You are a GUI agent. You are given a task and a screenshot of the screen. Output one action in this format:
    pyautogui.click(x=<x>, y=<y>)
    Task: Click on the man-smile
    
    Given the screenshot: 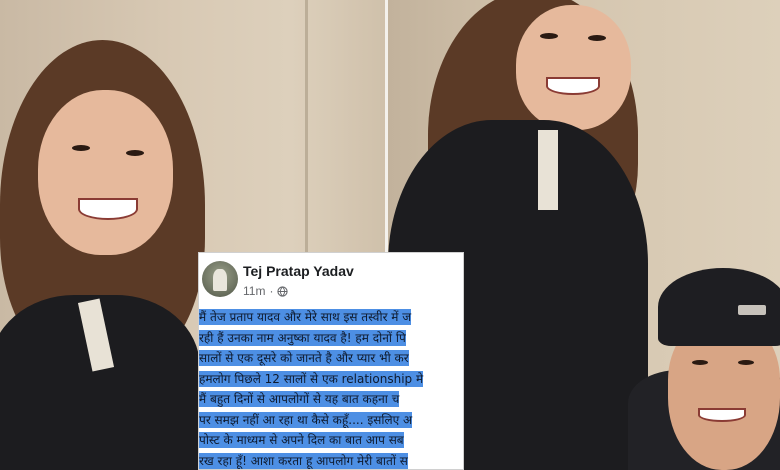 What is the action you would take?
    pyautogui.click(x=722, y=415)
    